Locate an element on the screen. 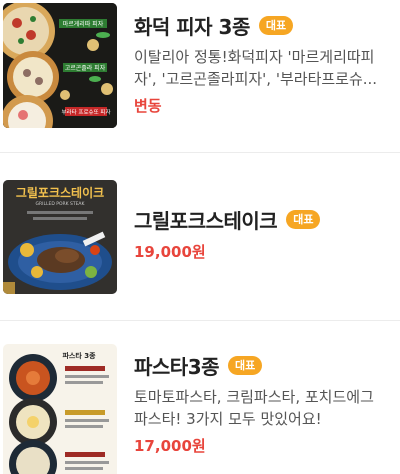  steak-thumbnail: 그릴포크스테이크 GRILLED PORK STEAK is located at coordinates (60, 237).